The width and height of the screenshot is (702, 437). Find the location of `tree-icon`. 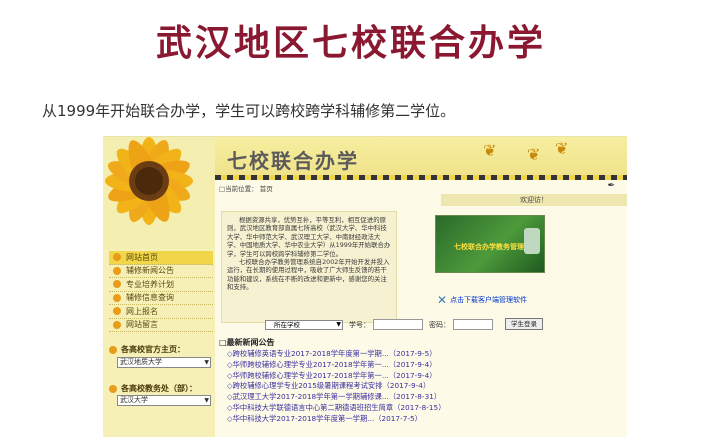

tree-icon is located at coordinates (532, 241).